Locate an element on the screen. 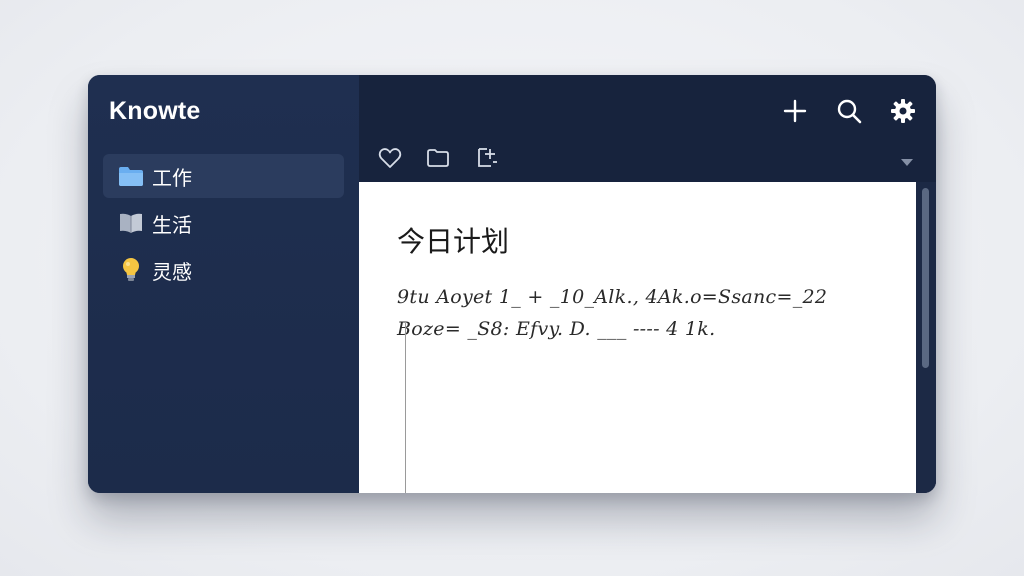 The width and height of the screenshot is (1024, 576). sidebar-item-label: 生活 is located at coordinates (172, 224).